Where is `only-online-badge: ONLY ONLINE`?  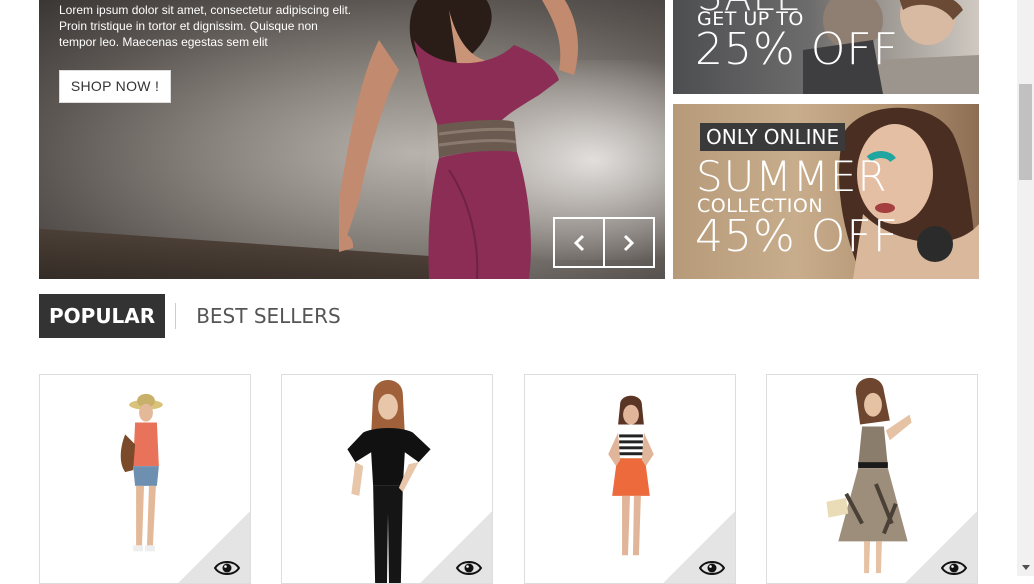 only-online-badge: ONLY ONLINE is located at coordinates (773, 137).